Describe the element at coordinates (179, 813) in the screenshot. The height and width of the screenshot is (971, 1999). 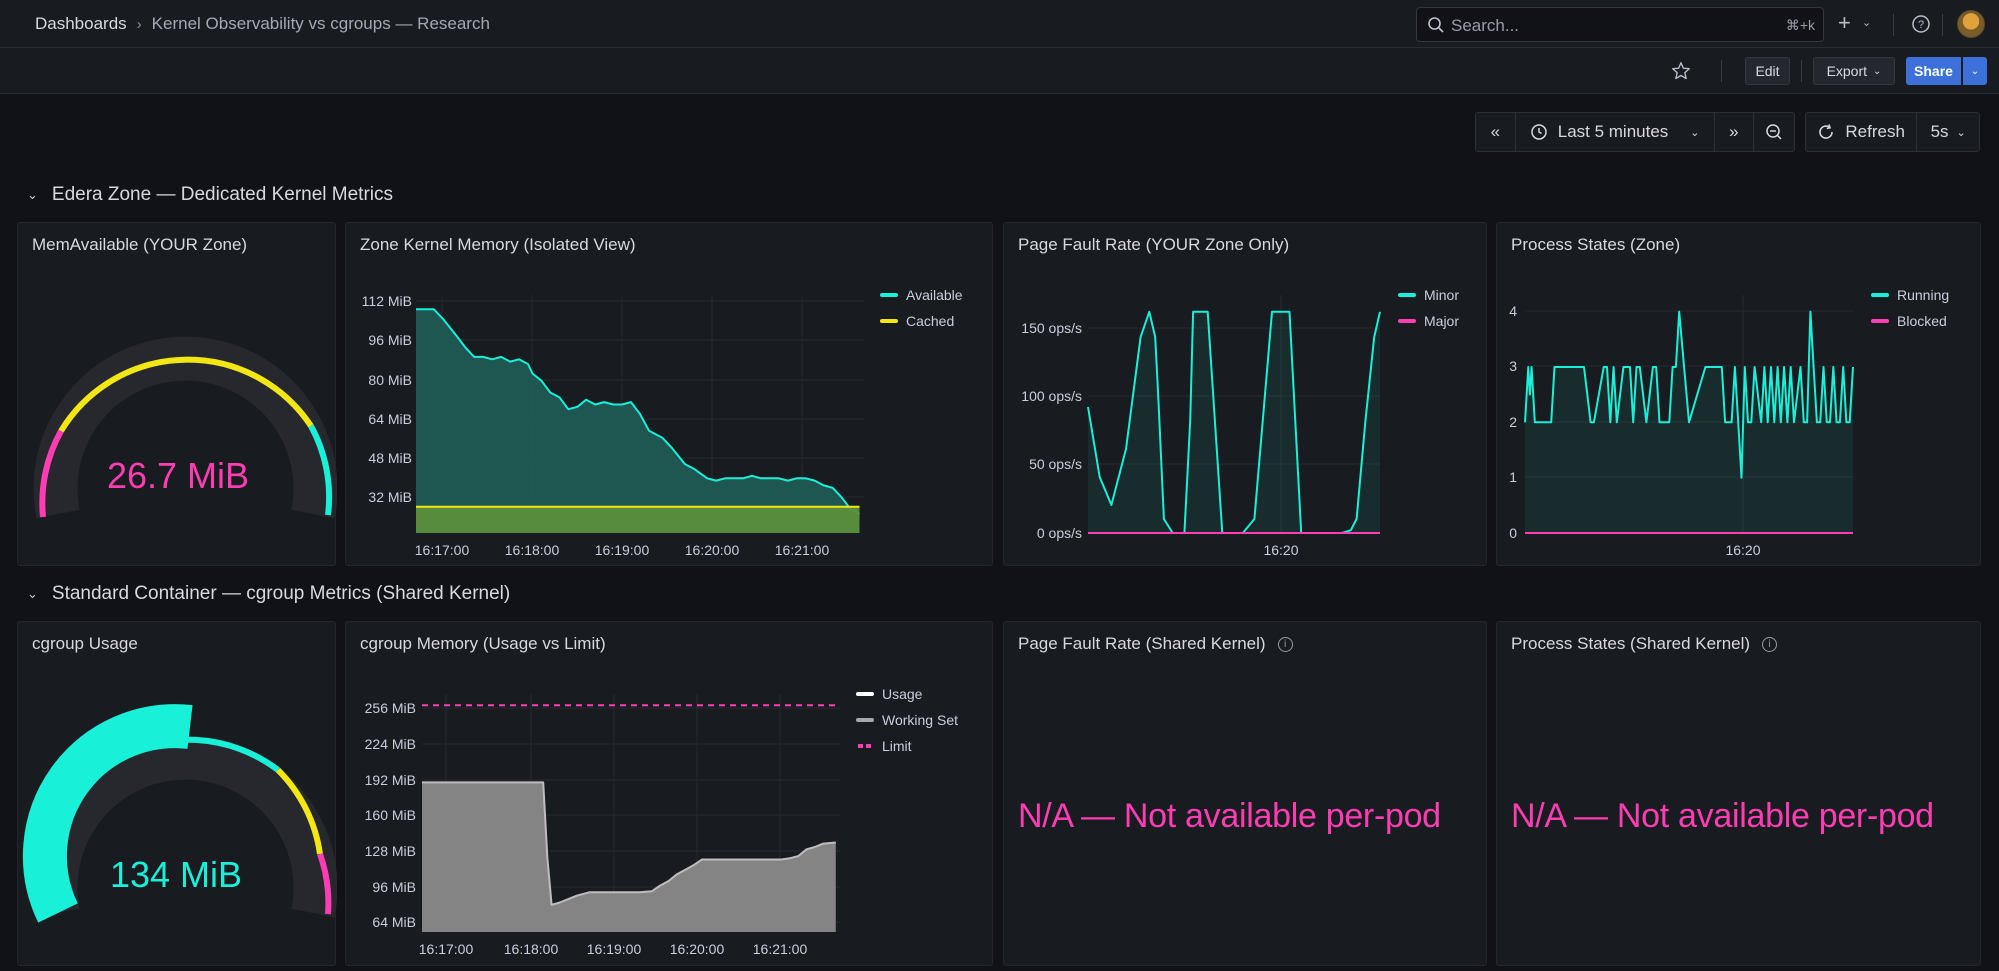
I see `gauge-chart: 134 MiB` at that location.